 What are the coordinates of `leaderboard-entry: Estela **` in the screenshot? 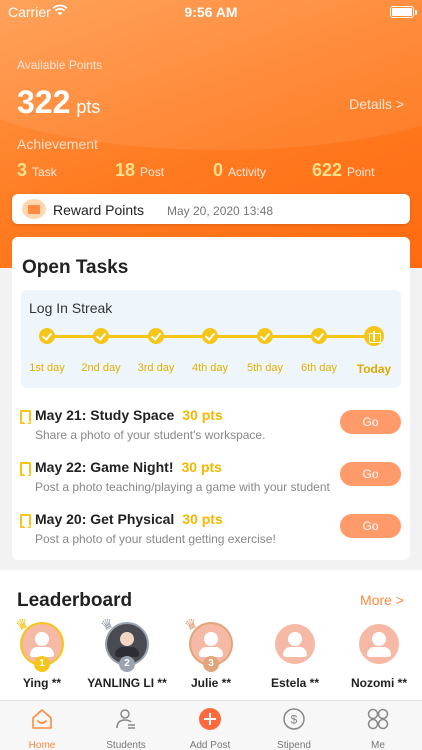 It's located at (295, 657).